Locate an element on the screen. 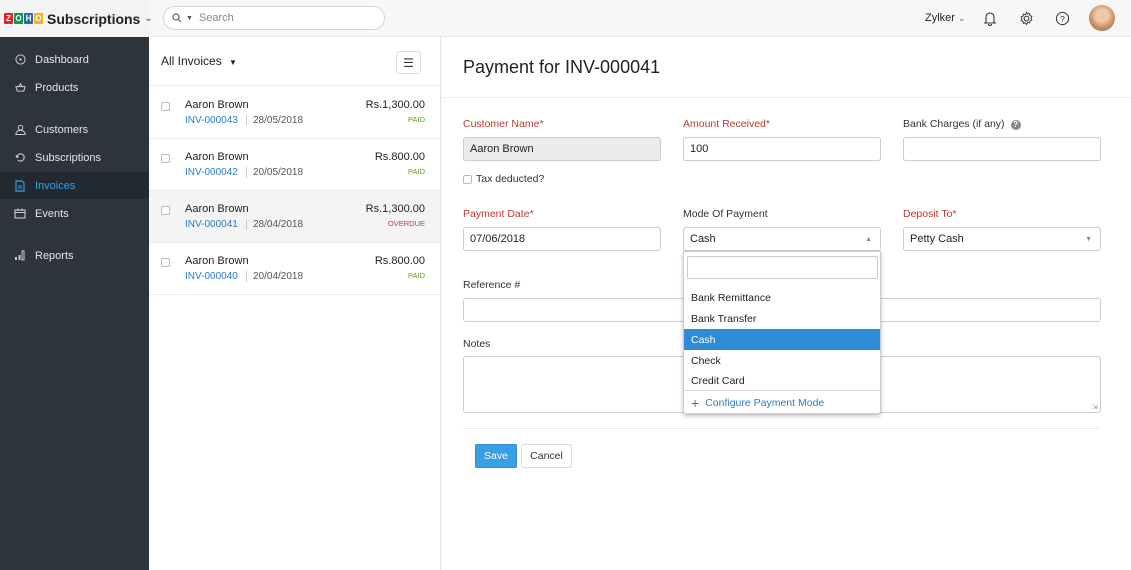 The image size is (1131, 570). payment-date-input: 07/06/2018 is located at coordinates (562, 239).